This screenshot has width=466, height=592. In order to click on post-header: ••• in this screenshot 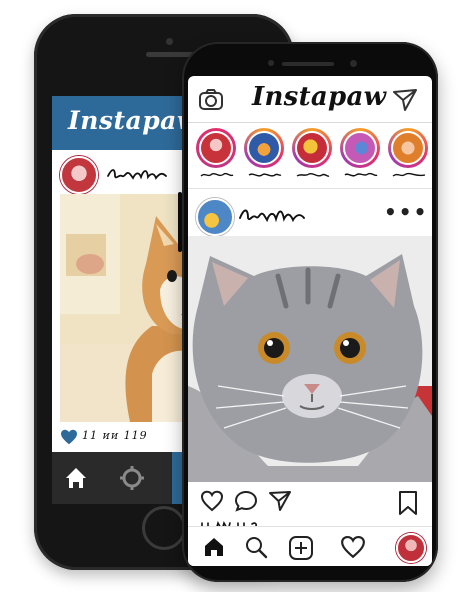, I will do `click(310, 215)`.